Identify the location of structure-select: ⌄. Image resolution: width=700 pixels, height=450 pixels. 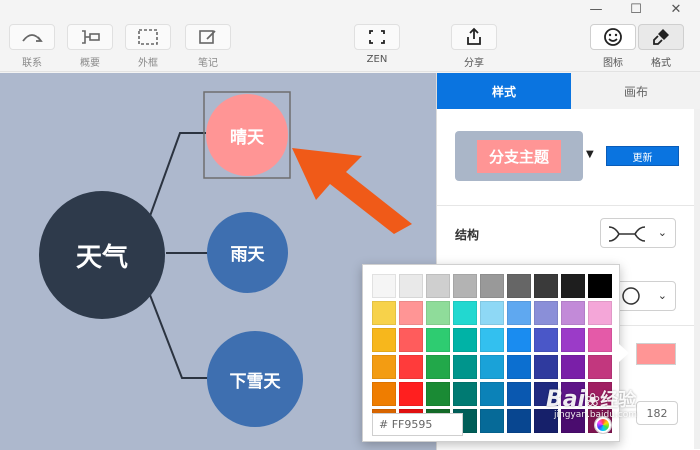
(638, 233).